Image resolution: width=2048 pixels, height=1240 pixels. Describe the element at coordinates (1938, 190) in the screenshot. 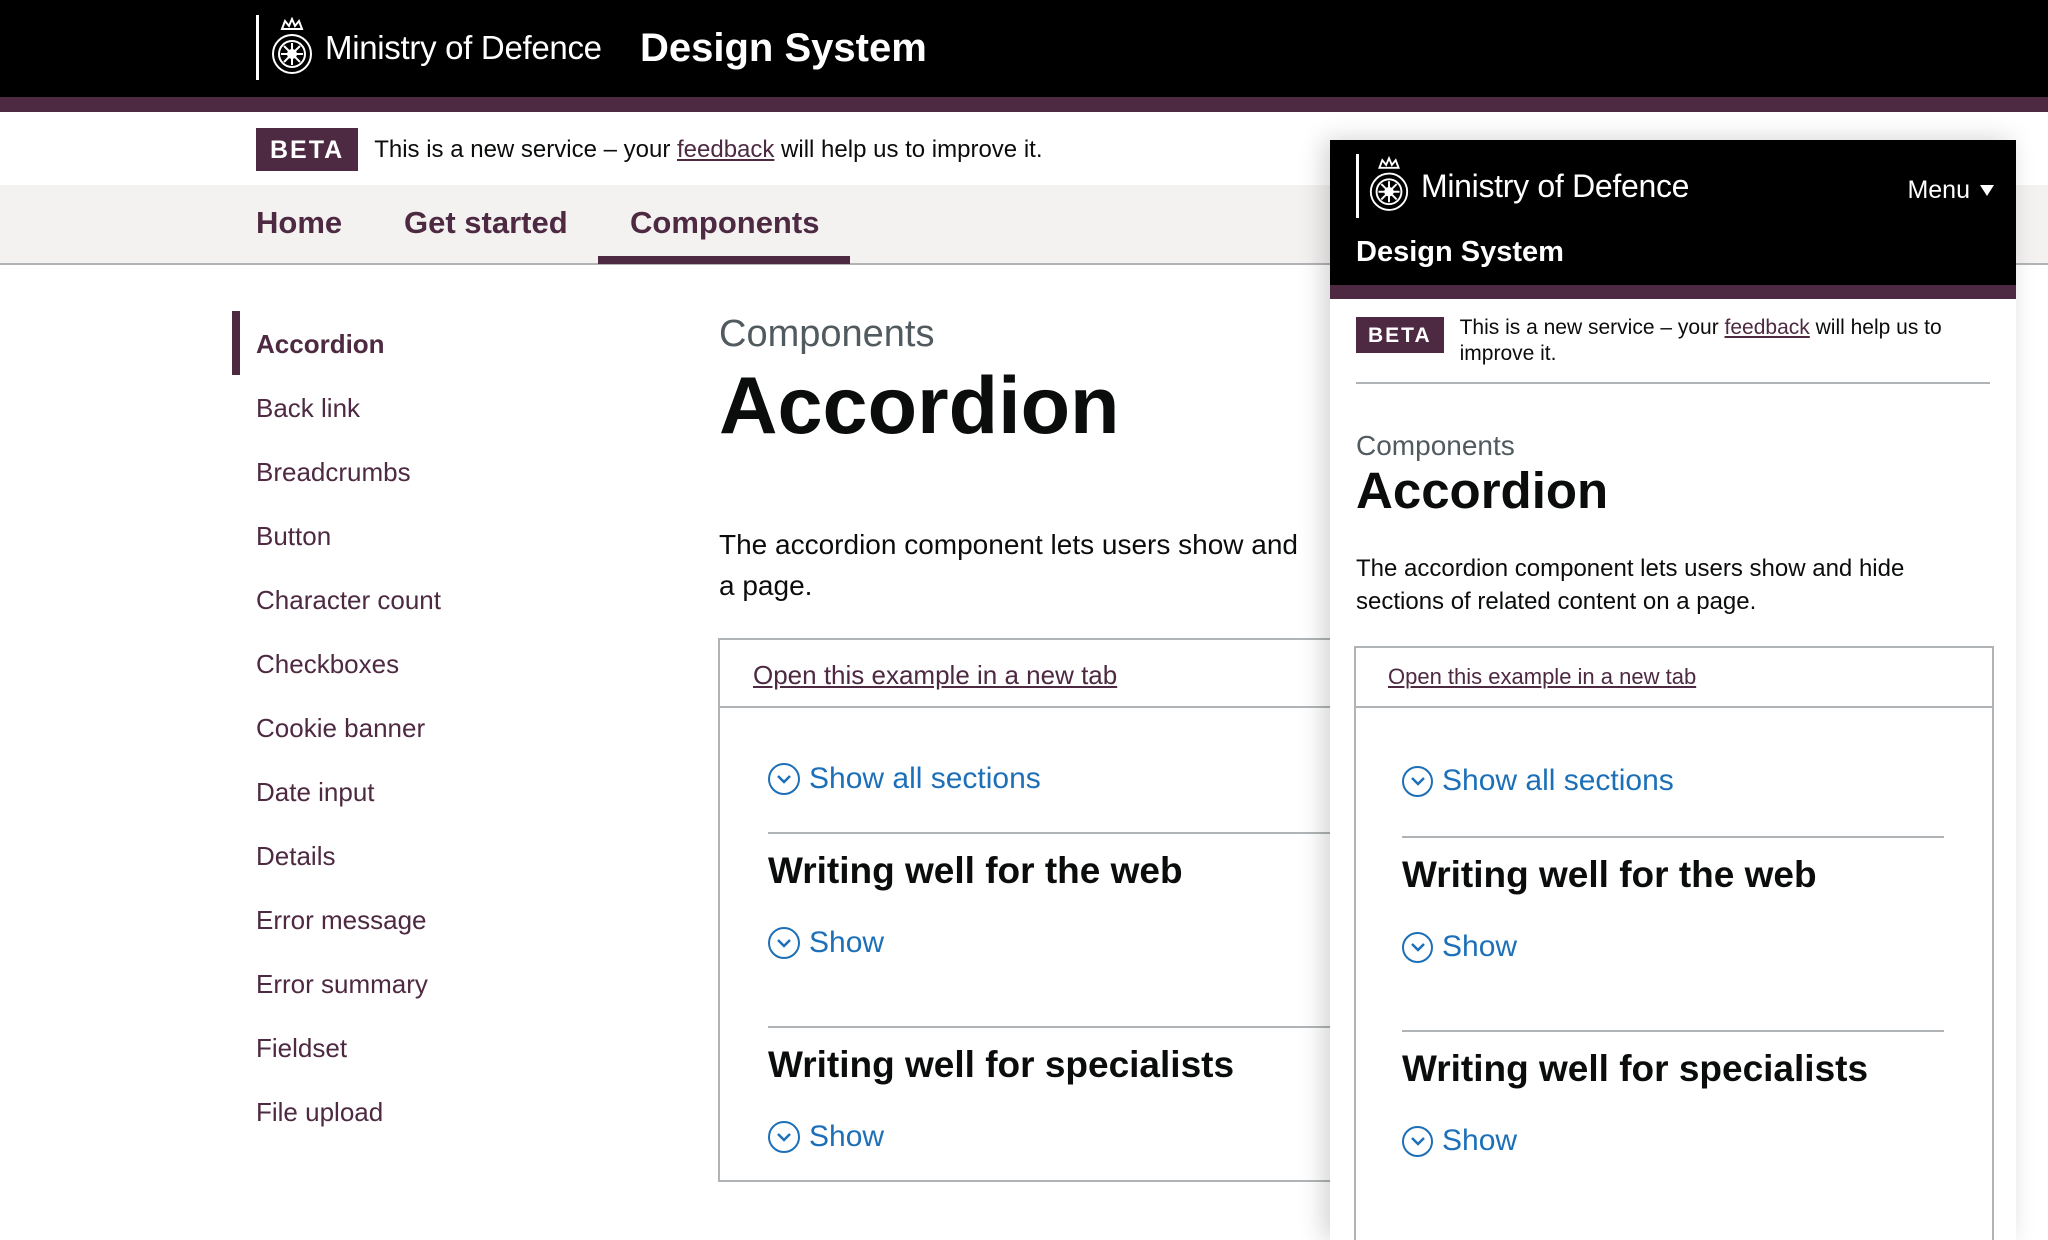

I see `menu-label: Menu` at that location.